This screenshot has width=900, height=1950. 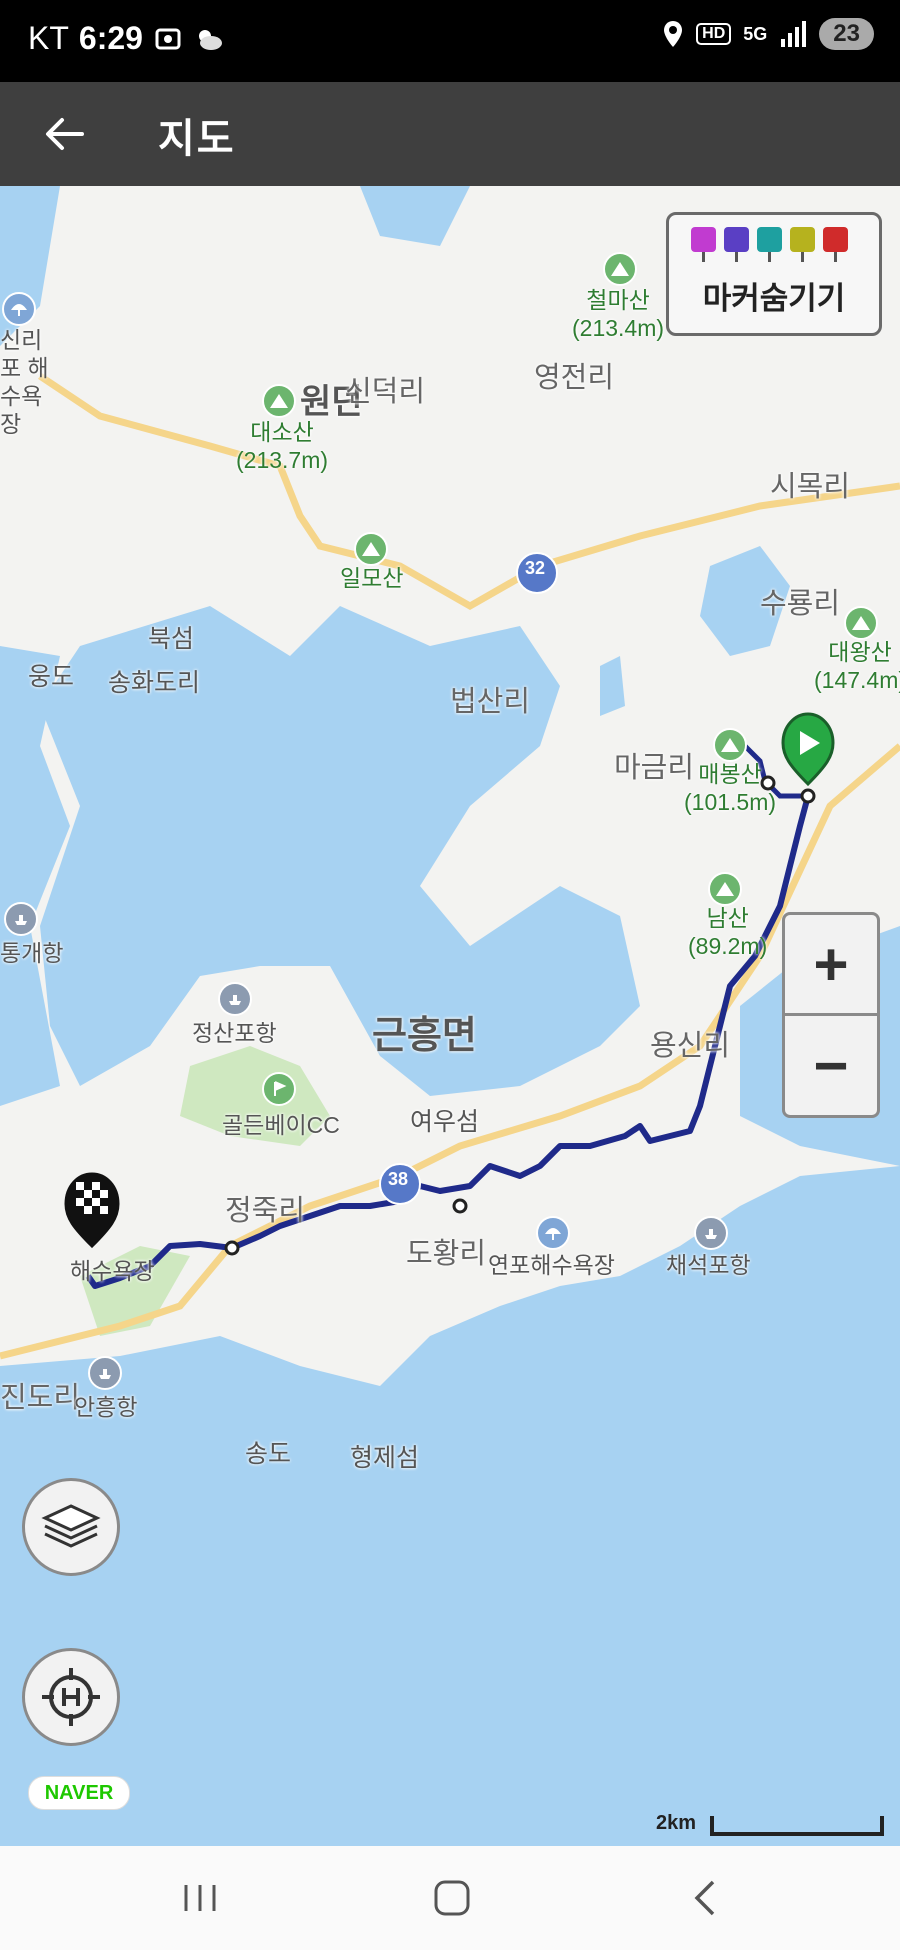 What do you see at coordinates (857, 680) in the screenshot?
I see `mountain-height: (147.4m)` at bounding box center [857, 680].